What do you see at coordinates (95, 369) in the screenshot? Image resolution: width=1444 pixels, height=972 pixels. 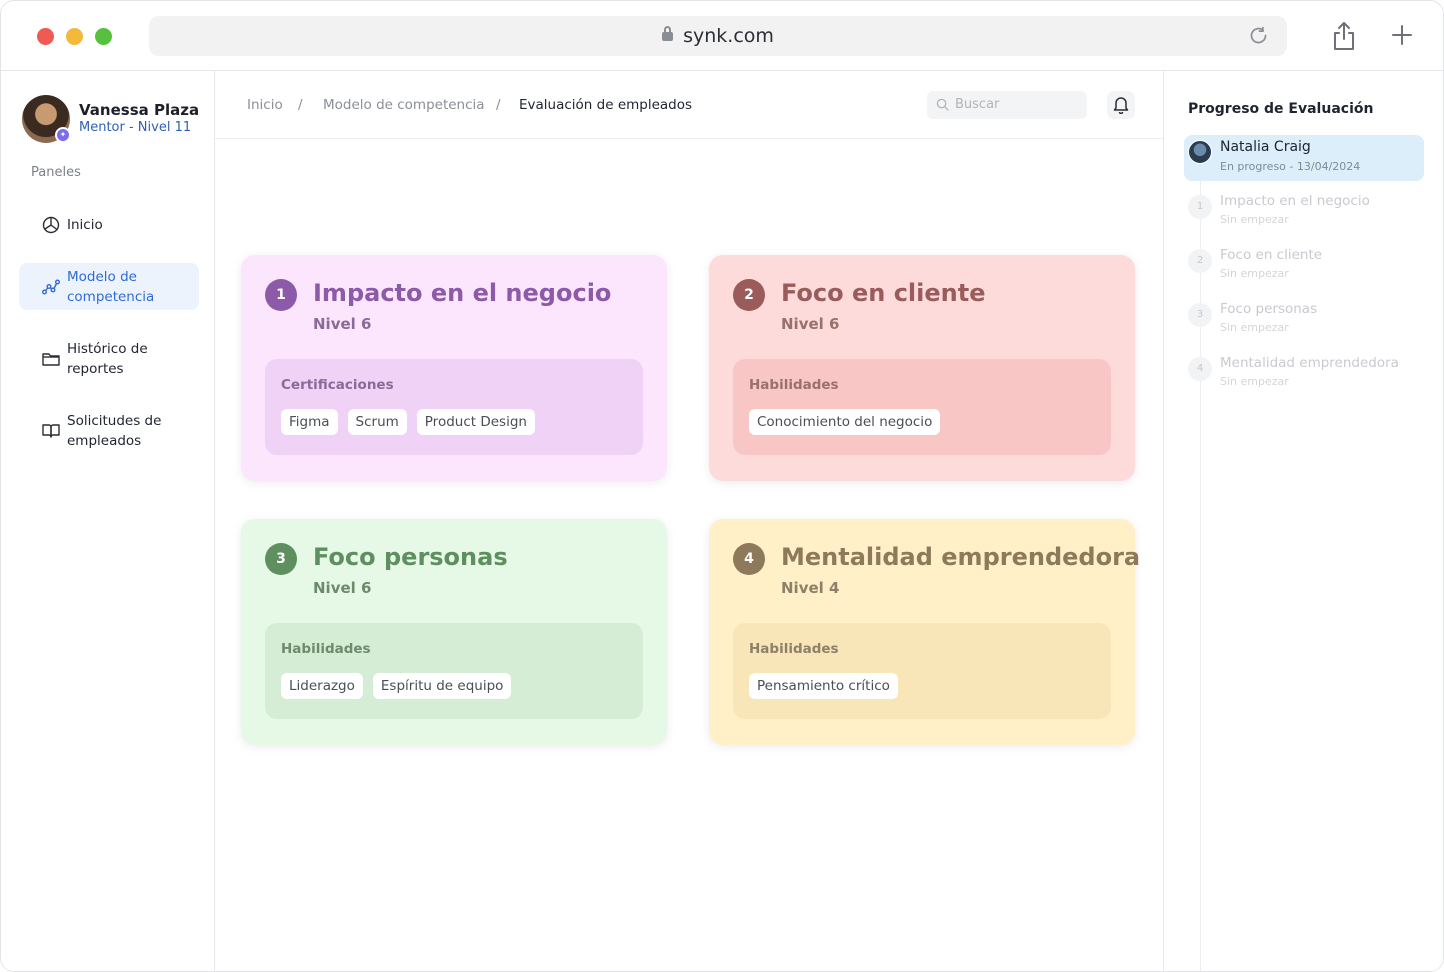 I see `sidebar-item-label-line2: reportes` at bounding box center [95, 369].